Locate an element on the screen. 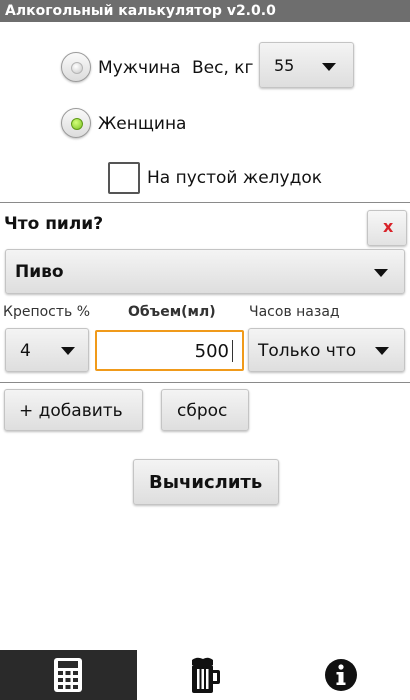 This screenshot has height=700, width=410. app-title: Алкогольный калькулятор v2.0.0 is located at coordinates (205, 11).